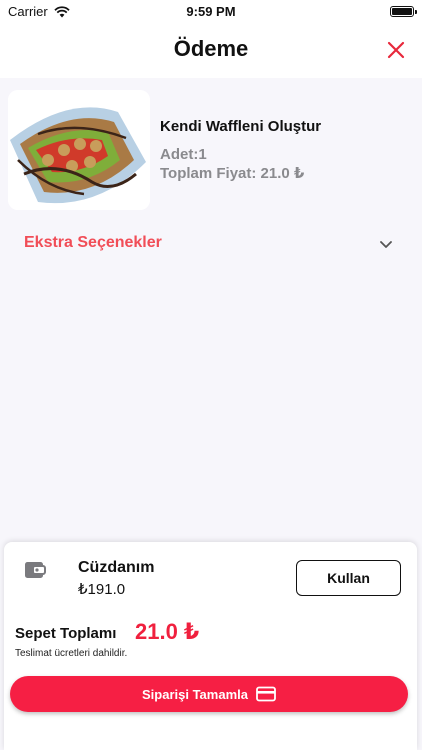  I want to click on chevron-down-icon, so click(386, 244).